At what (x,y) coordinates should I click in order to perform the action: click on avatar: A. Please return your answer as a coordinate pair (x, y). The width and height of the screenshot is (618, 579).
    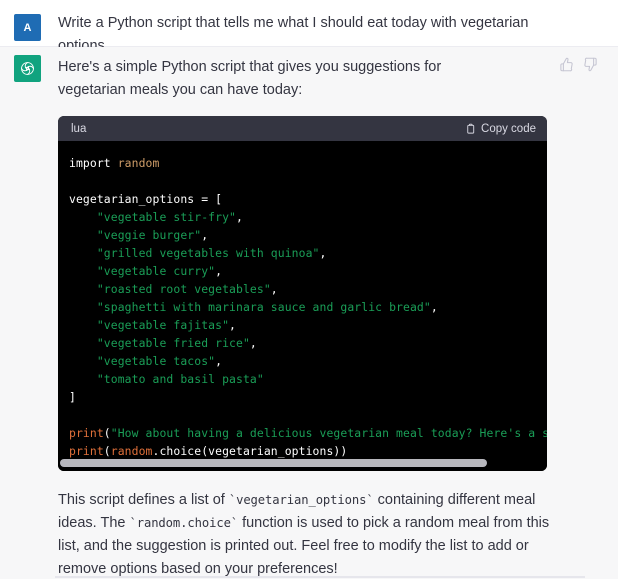
    Looking at the image, I should click on (27, 27).